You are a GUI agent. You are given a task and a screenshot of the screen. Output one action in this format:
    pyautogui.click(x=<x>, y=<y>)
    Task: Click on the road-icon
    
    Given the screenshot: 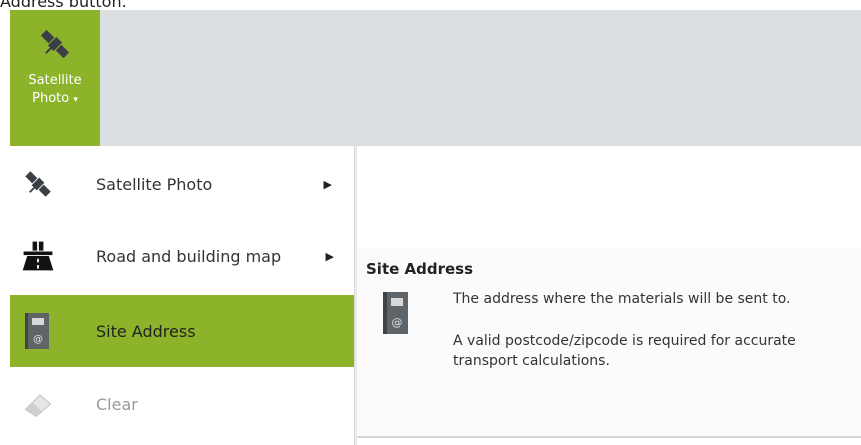 What is the action you would take?
    pyautogui.click(x=38, y=256)
    